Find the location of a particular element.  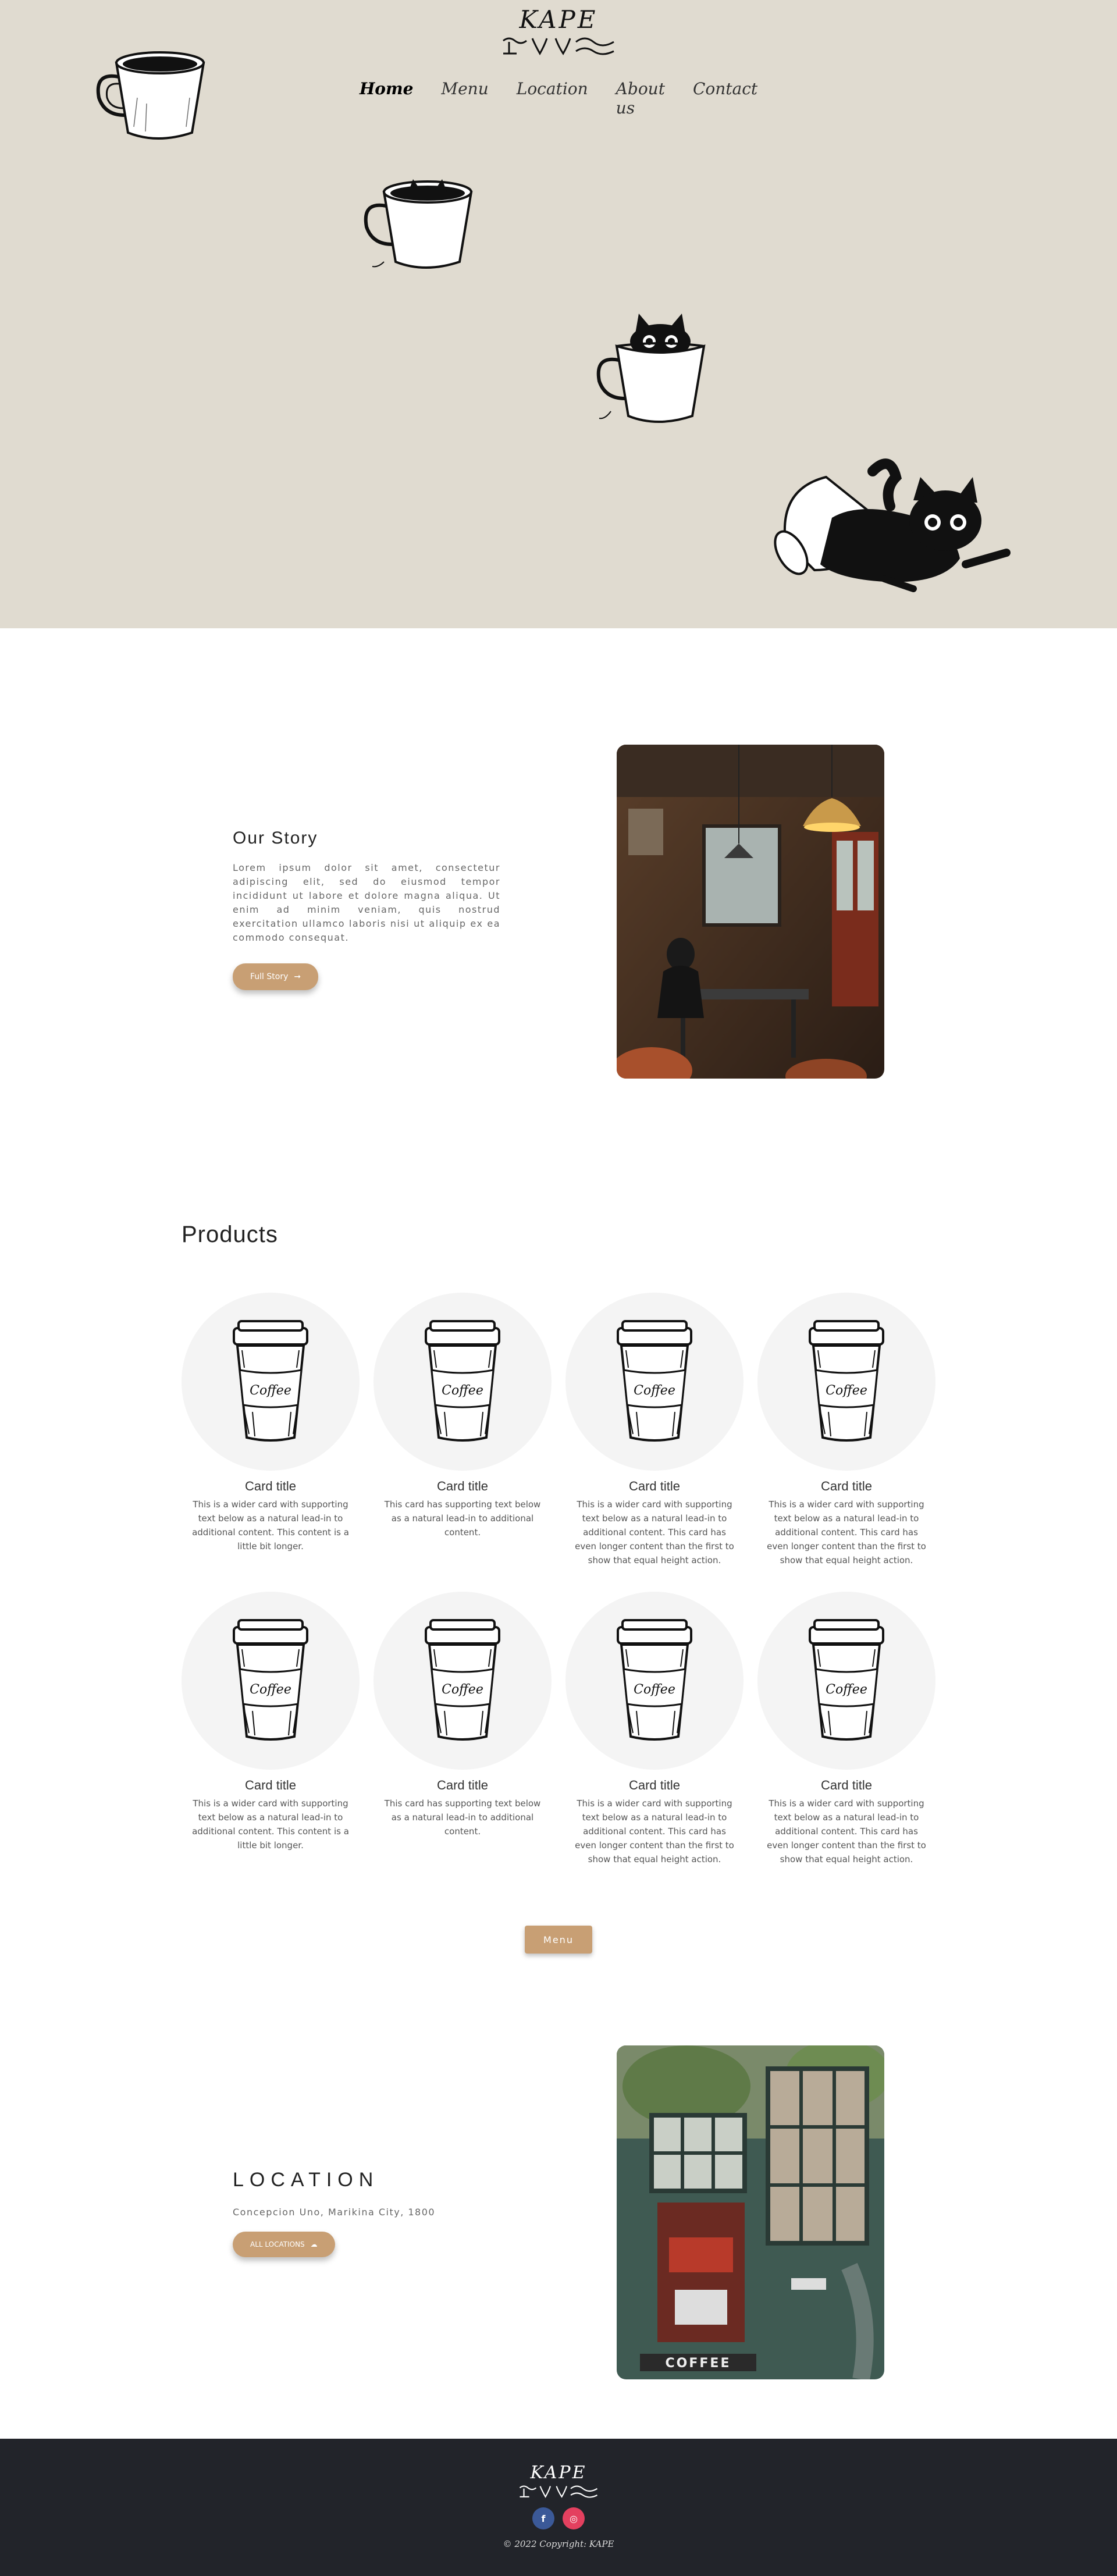

brand-logo: KAPE is located at coordinates (558, 35).